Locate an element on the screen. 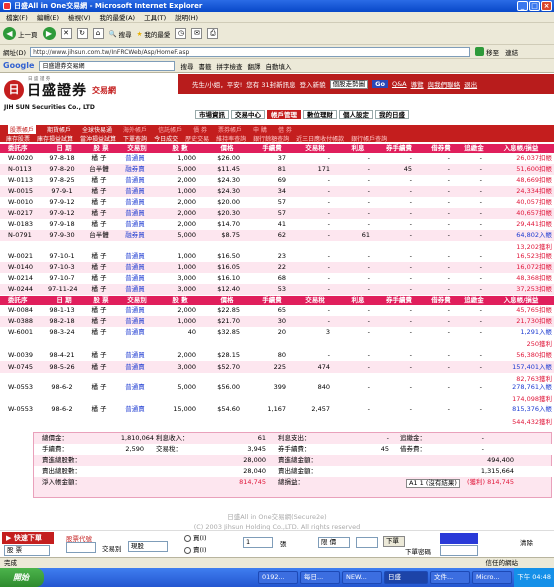 The width and height of the screenshot is (554, 587). go-button: 移至 is located at coordinates (487, 52).